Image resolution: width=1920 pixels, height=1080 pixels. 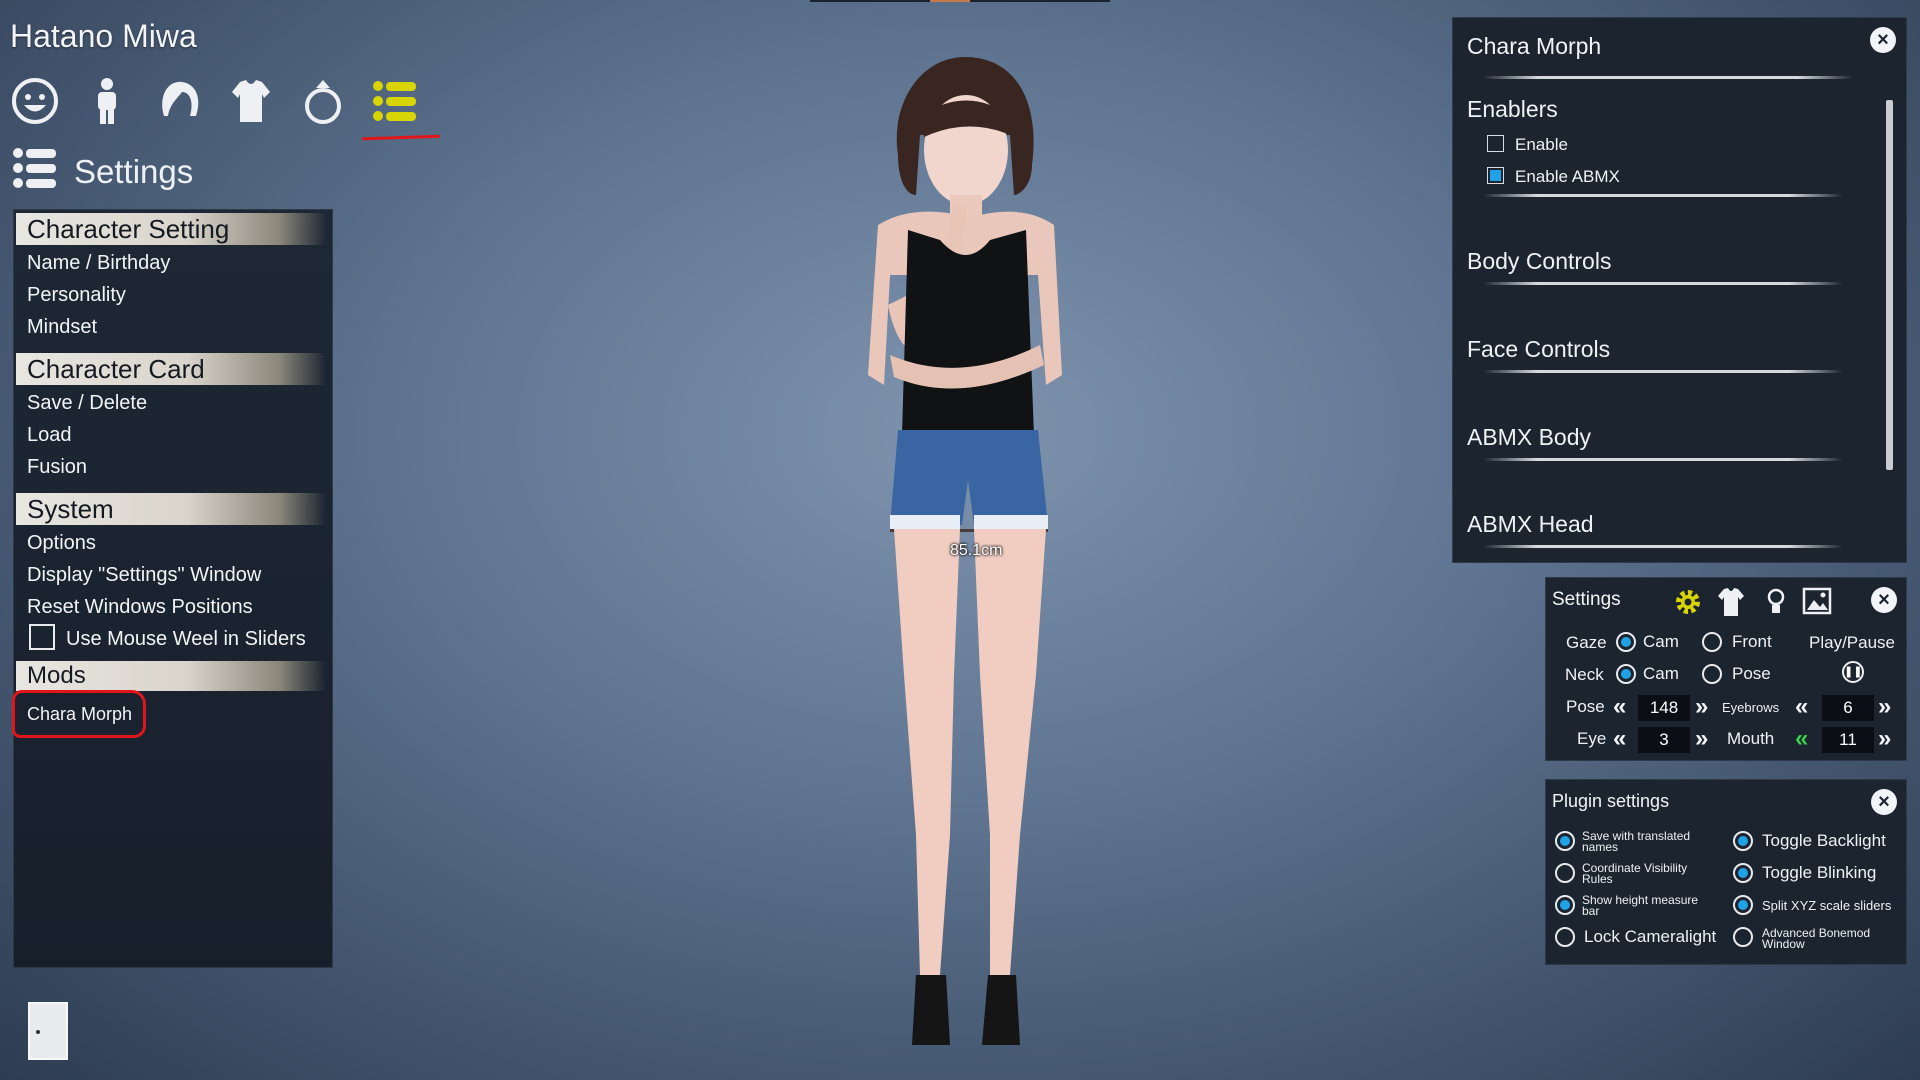 I want to click on lock-cameralight-toggle, so click(x=1565, y=937).